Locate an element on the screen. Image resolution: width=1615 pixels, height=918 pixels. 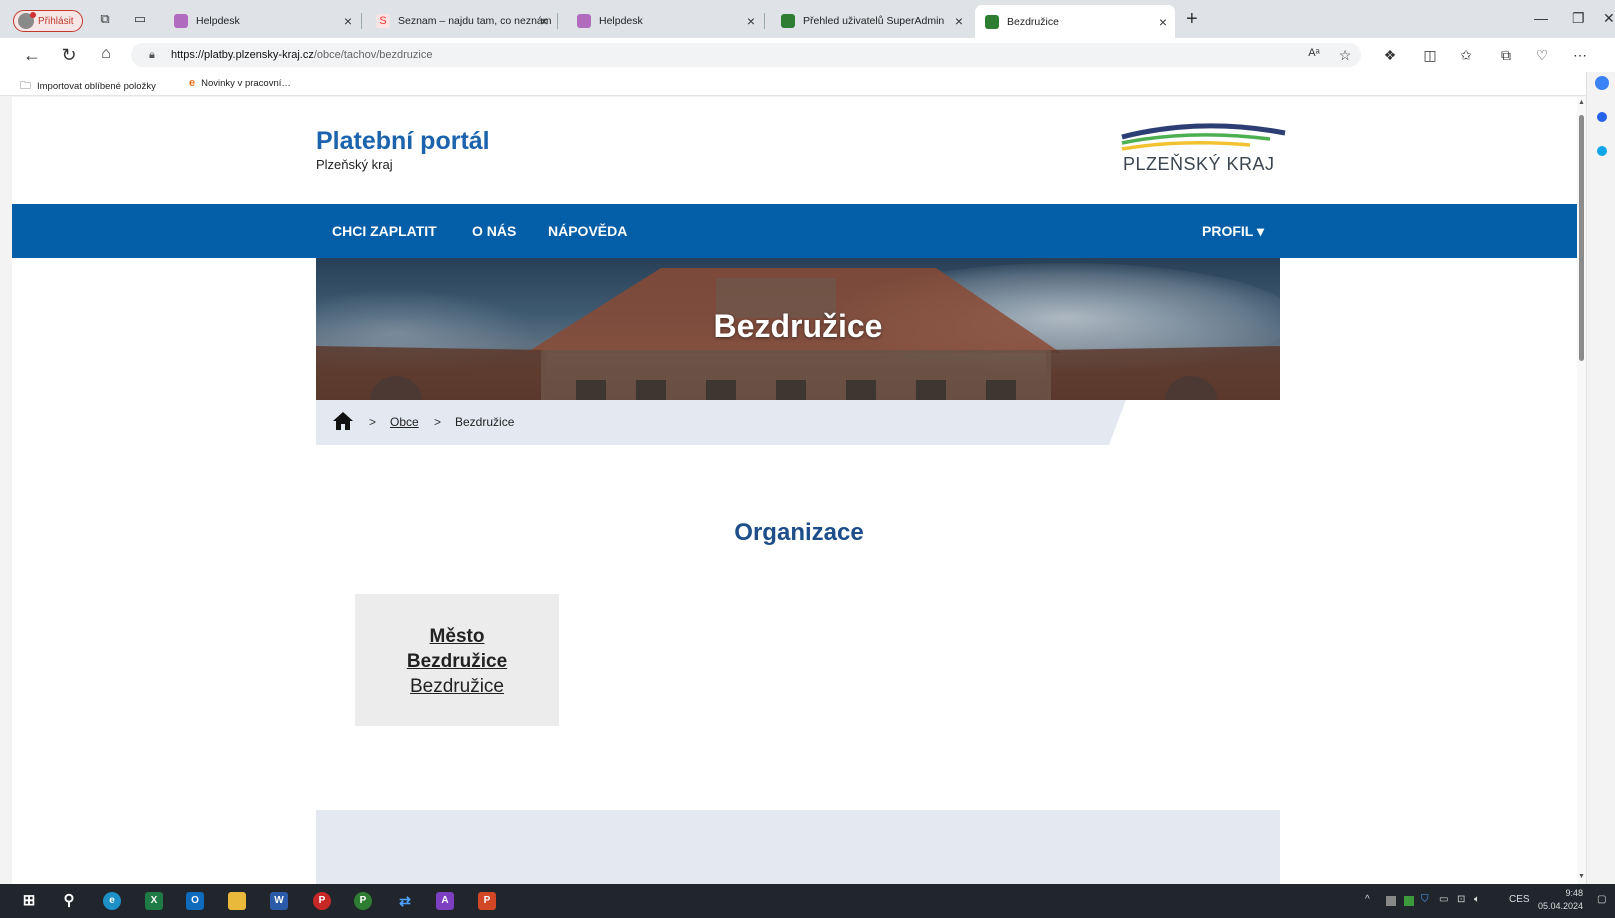
notifications-icon: ▢ is located at coordinates (1601, 899).